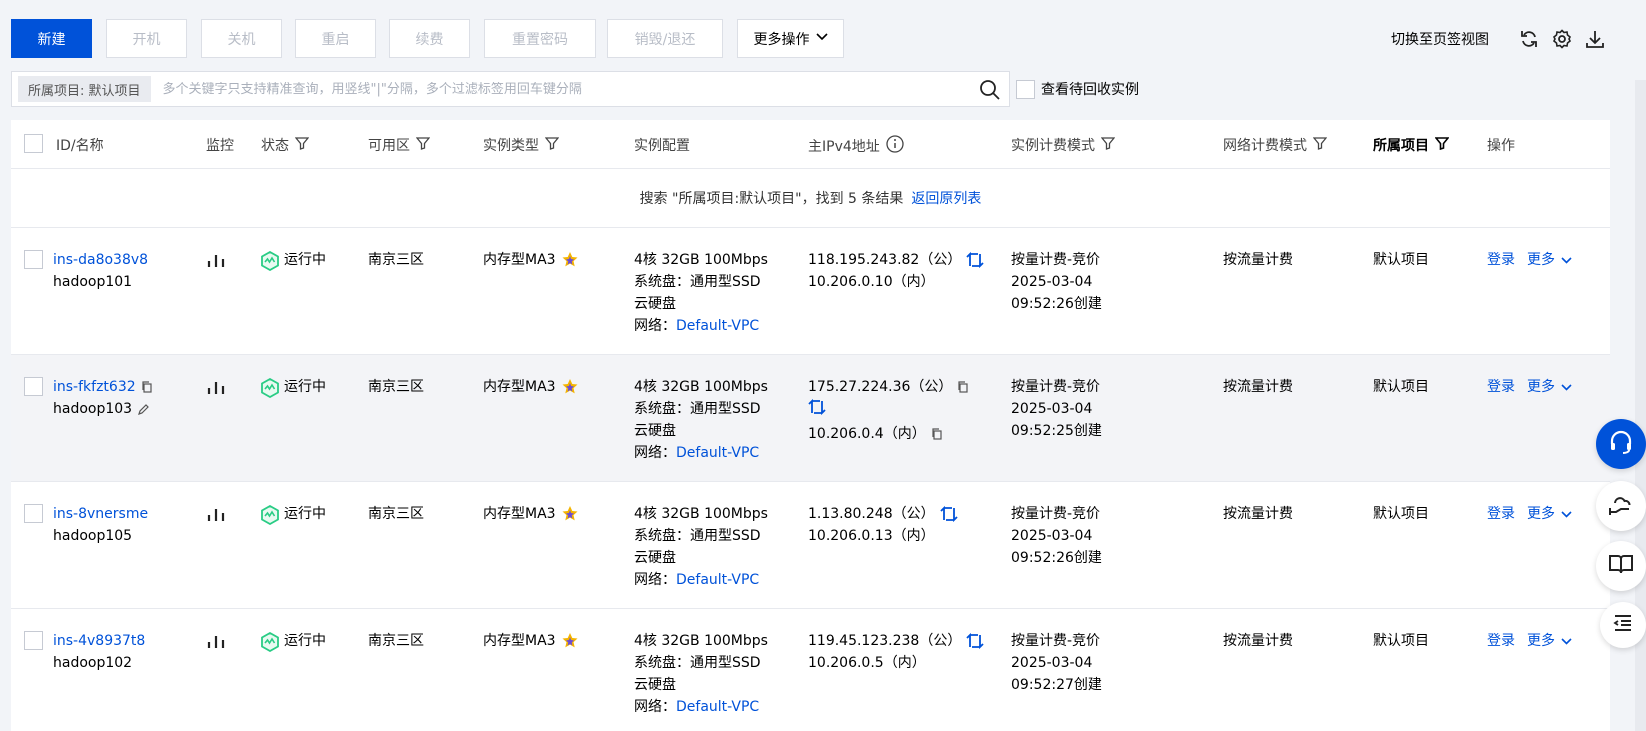 Image resolution: width=1646 pixels, height=731 pixels. I want to click on billing-cell: 按量计费-竞价 2025-03-04 09:52:27创建, so click(1056, 663).